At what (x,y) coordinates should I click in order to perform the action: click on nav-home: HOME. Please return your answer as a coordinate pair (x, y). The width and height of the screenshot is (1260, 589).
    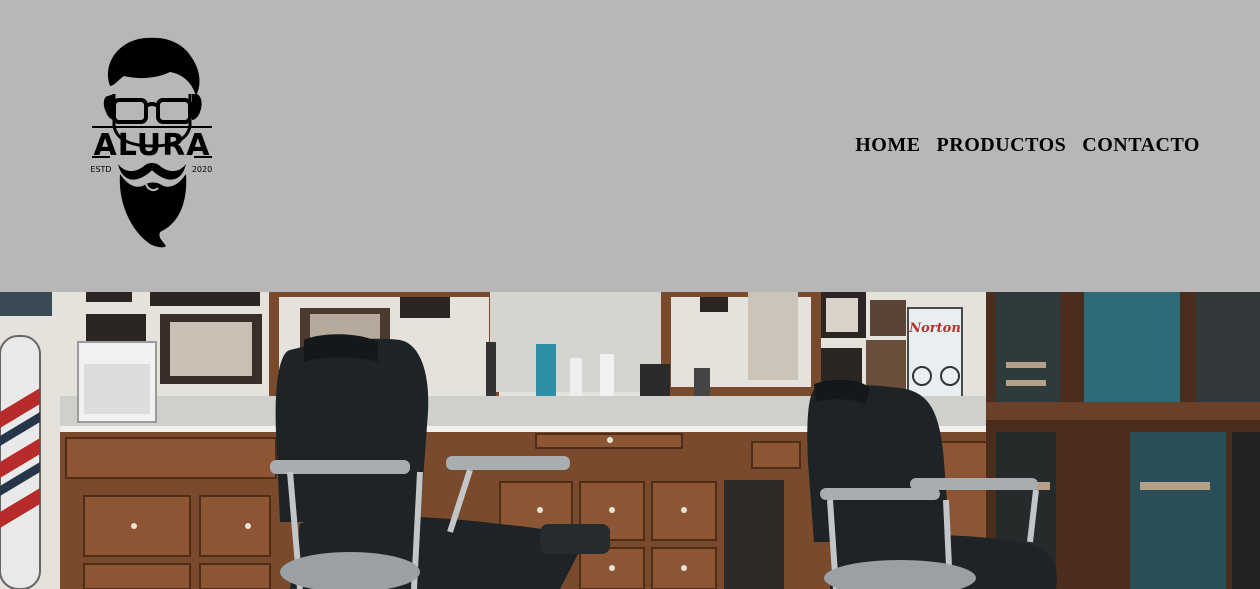
    Looking at the image, I should click on (887, 145).